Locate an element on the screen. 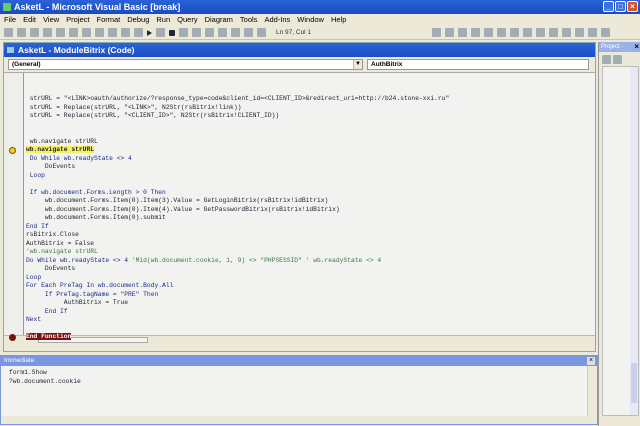 This screenshot has height=426, width=640. close-button: × is located at coordinates (632, 6).